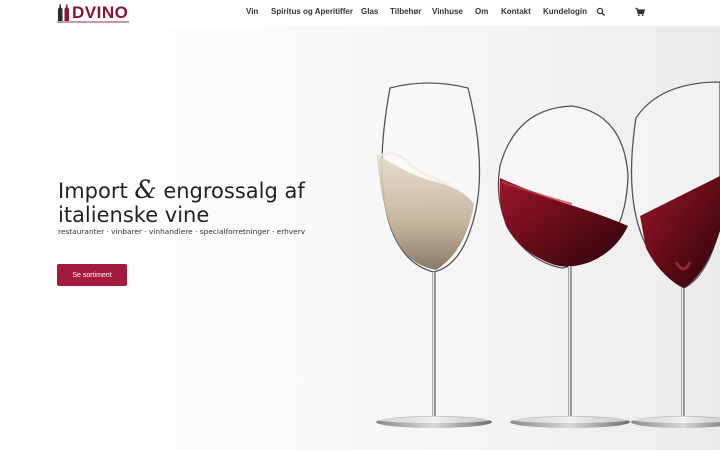 The width and height of the screenshot is (720, 450). I want to click on nav-item-kontakt: Kontakt, so click(516, 12).